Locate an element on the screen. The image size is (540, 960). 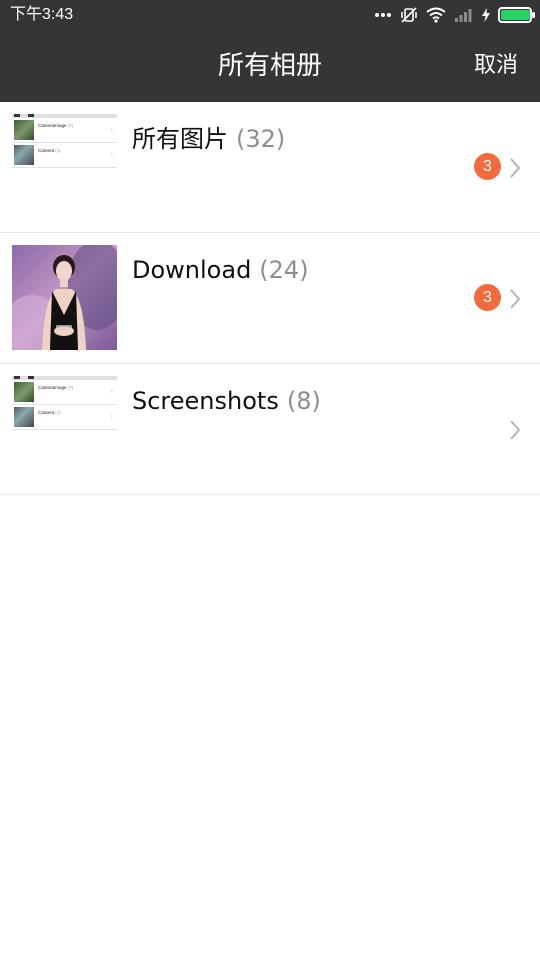
battery-icon is located at coordinates (516, 15).